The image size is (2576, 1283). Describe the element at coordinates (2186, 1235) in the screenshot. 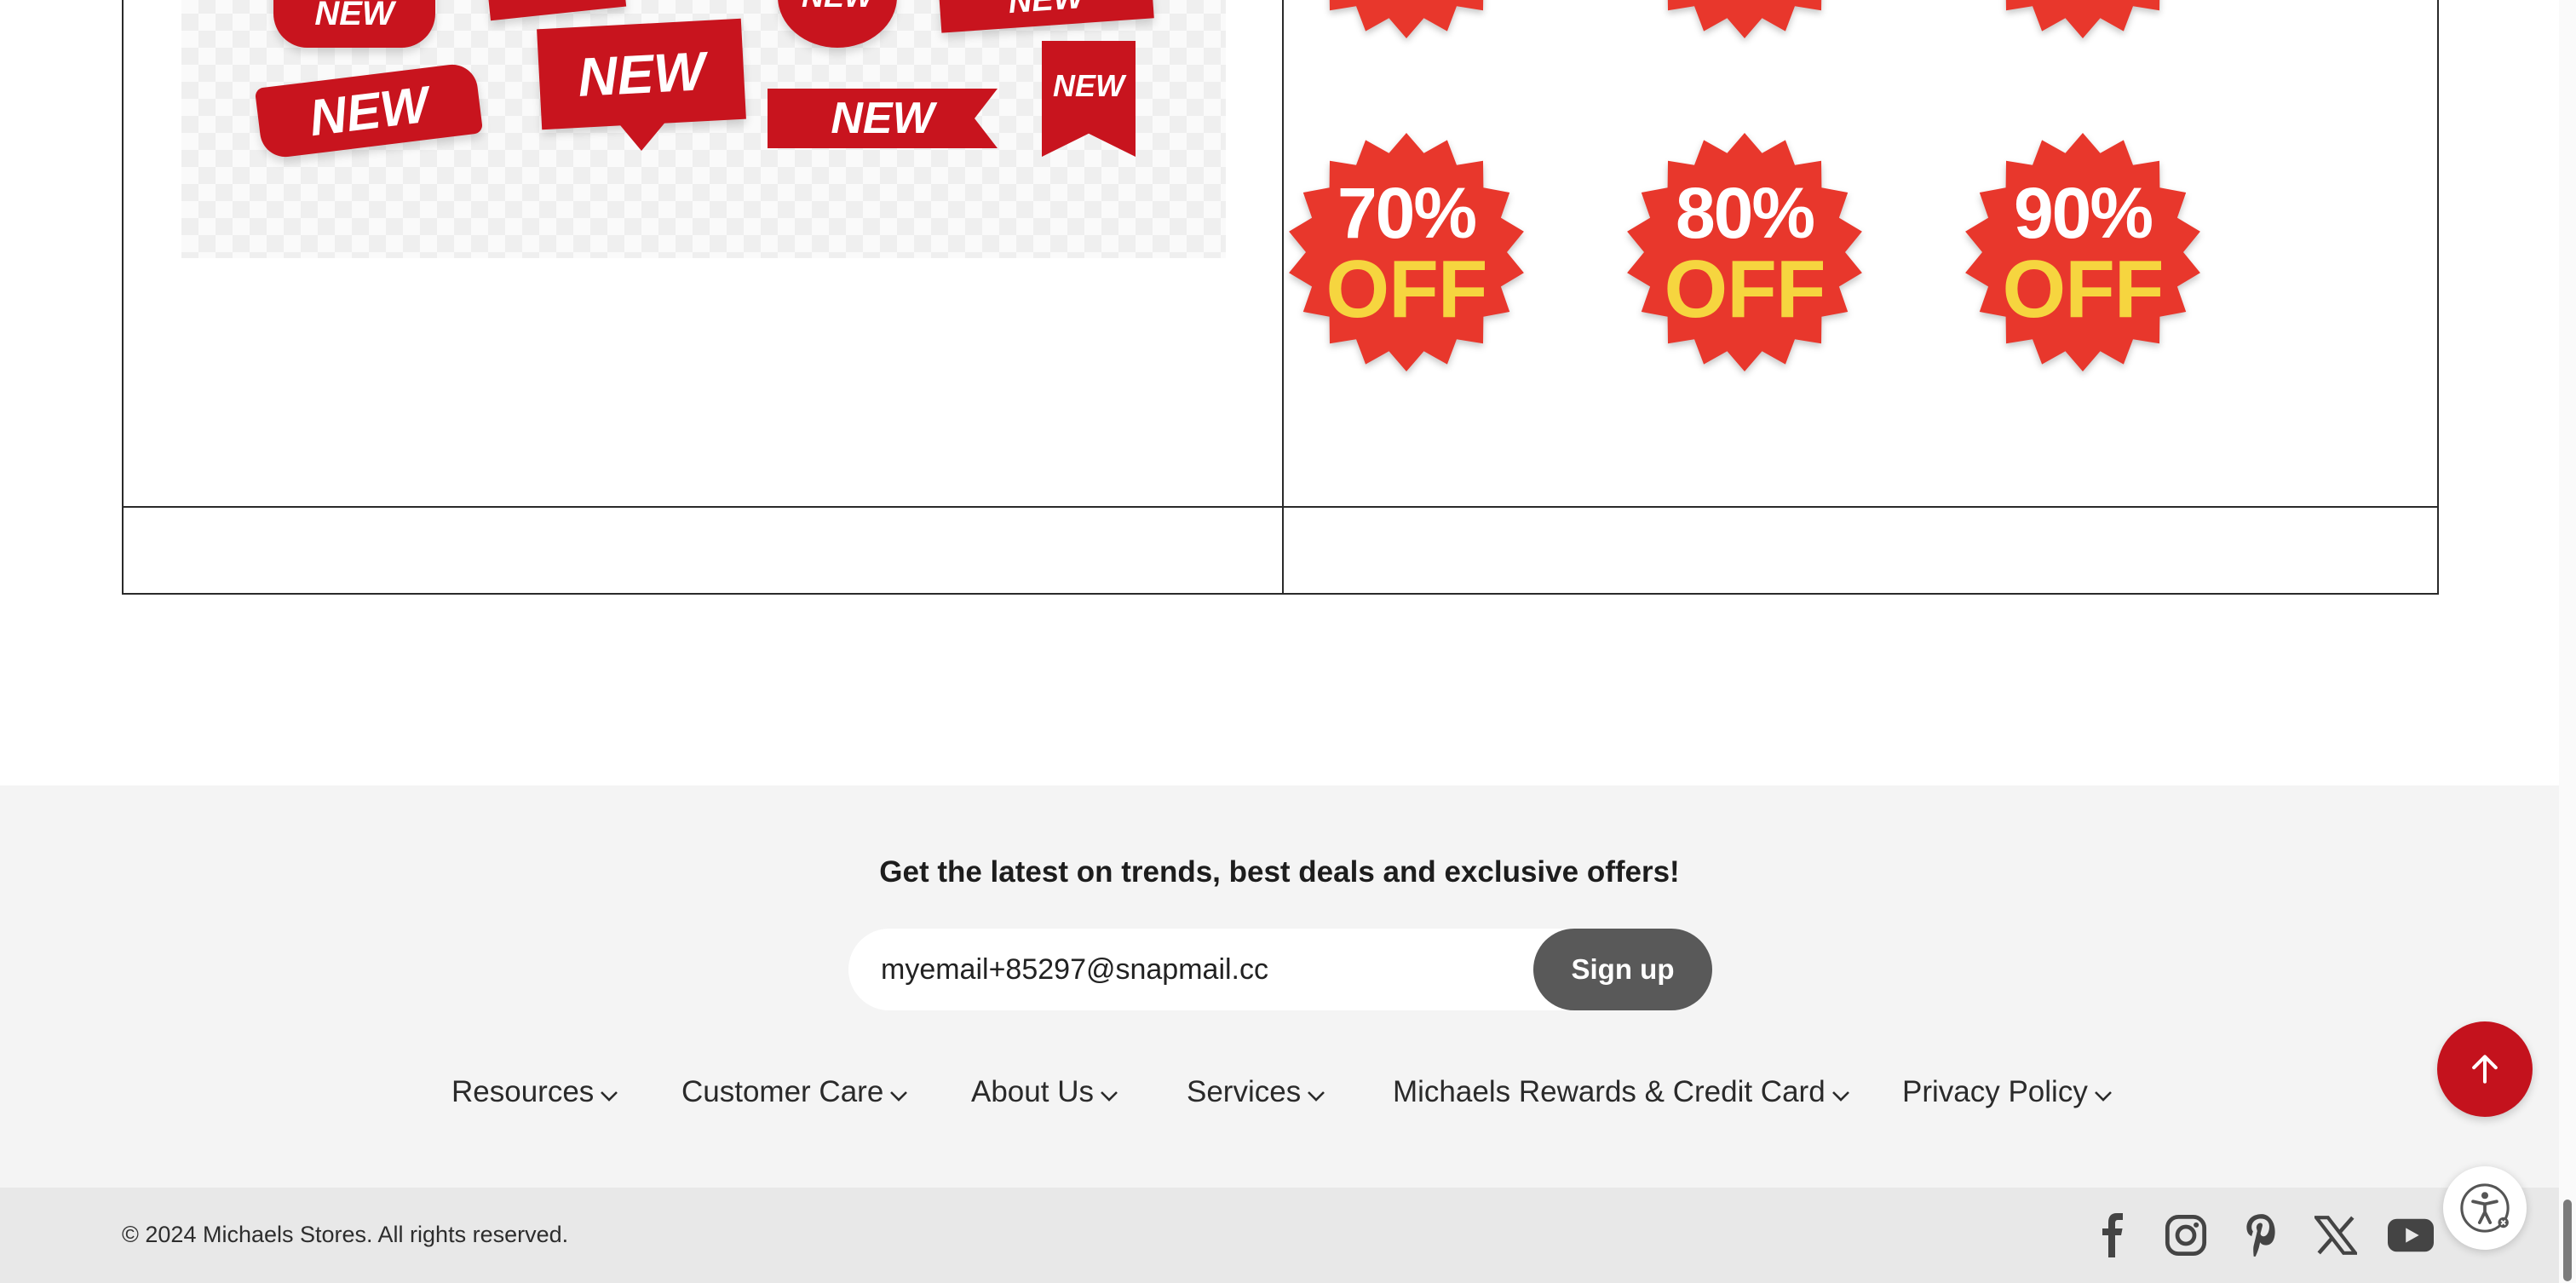

I see `instagram-icon` at that location.